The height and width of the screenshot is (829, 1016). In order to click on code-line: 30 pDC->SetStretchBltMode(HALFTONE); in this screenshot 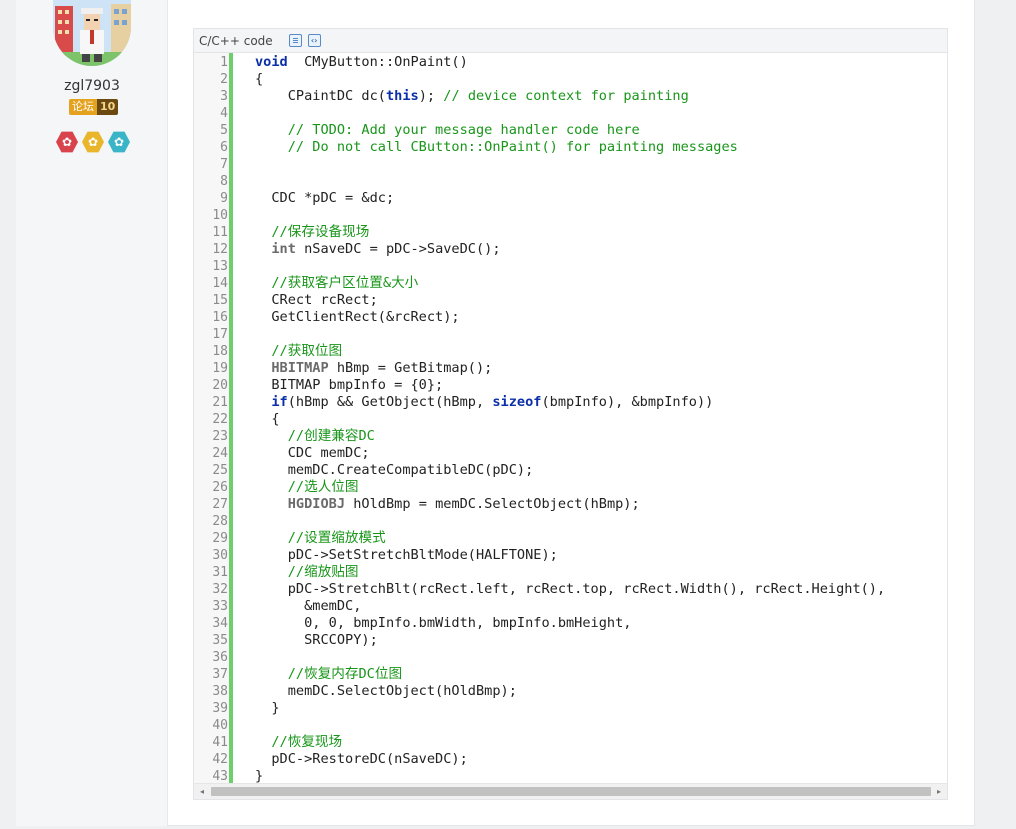, I will do `click(375, 555)`.